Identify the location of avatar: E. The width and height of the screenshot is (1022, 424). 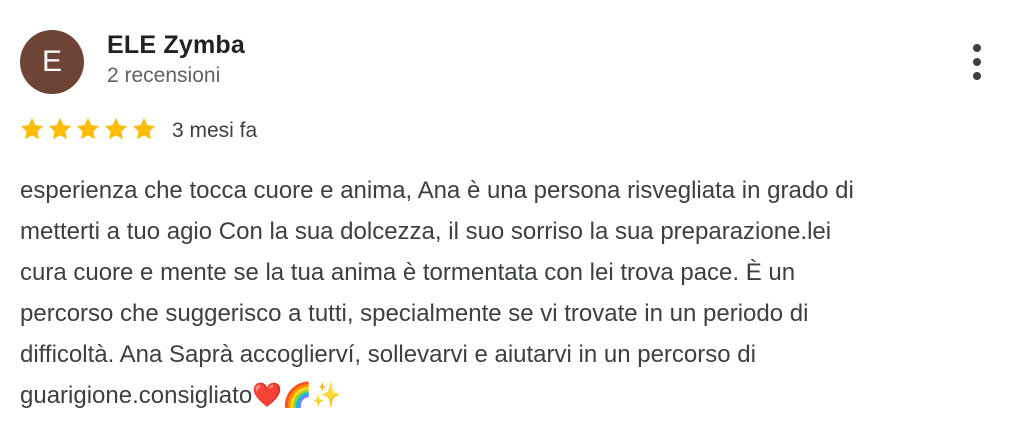
(52, 62).